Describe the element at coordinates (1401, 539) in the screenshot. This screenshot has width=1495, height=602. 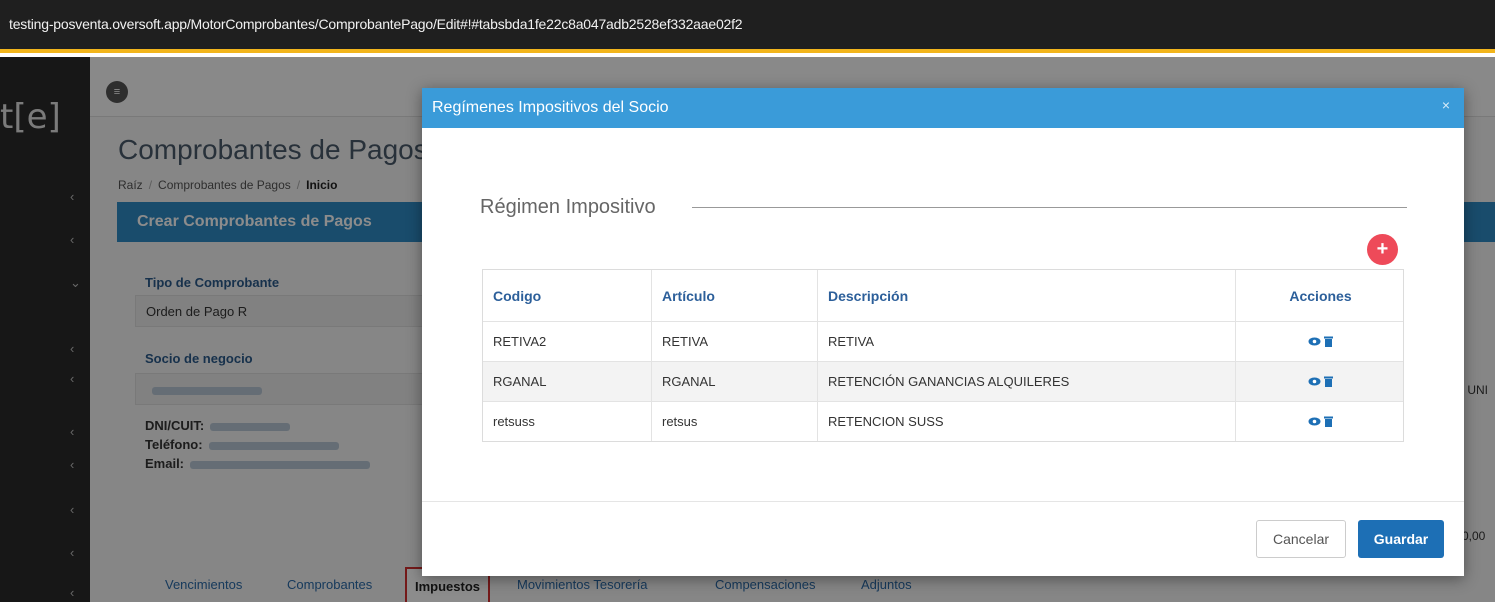
I see `save-button: Guardar` at that location.